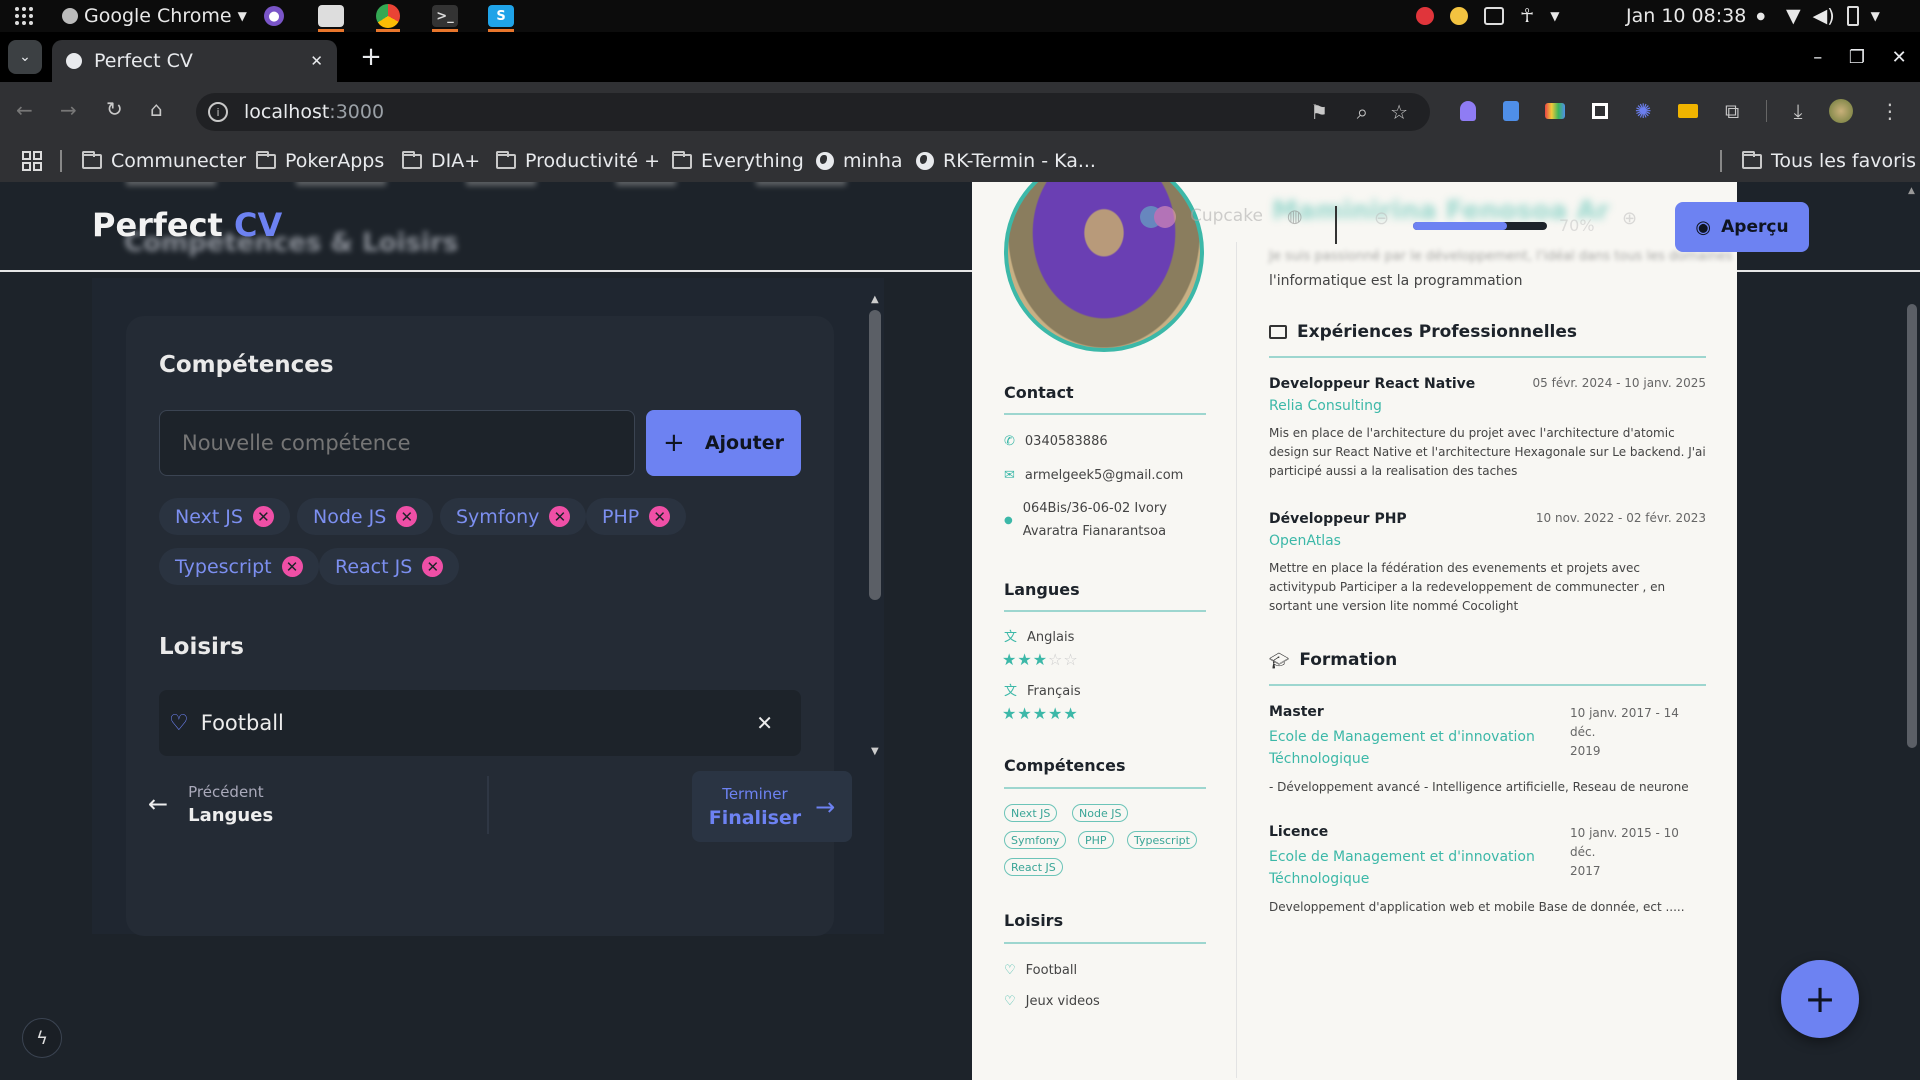  I want to click on language-rating-english: ★★★☆☆, so click(1040, 659).